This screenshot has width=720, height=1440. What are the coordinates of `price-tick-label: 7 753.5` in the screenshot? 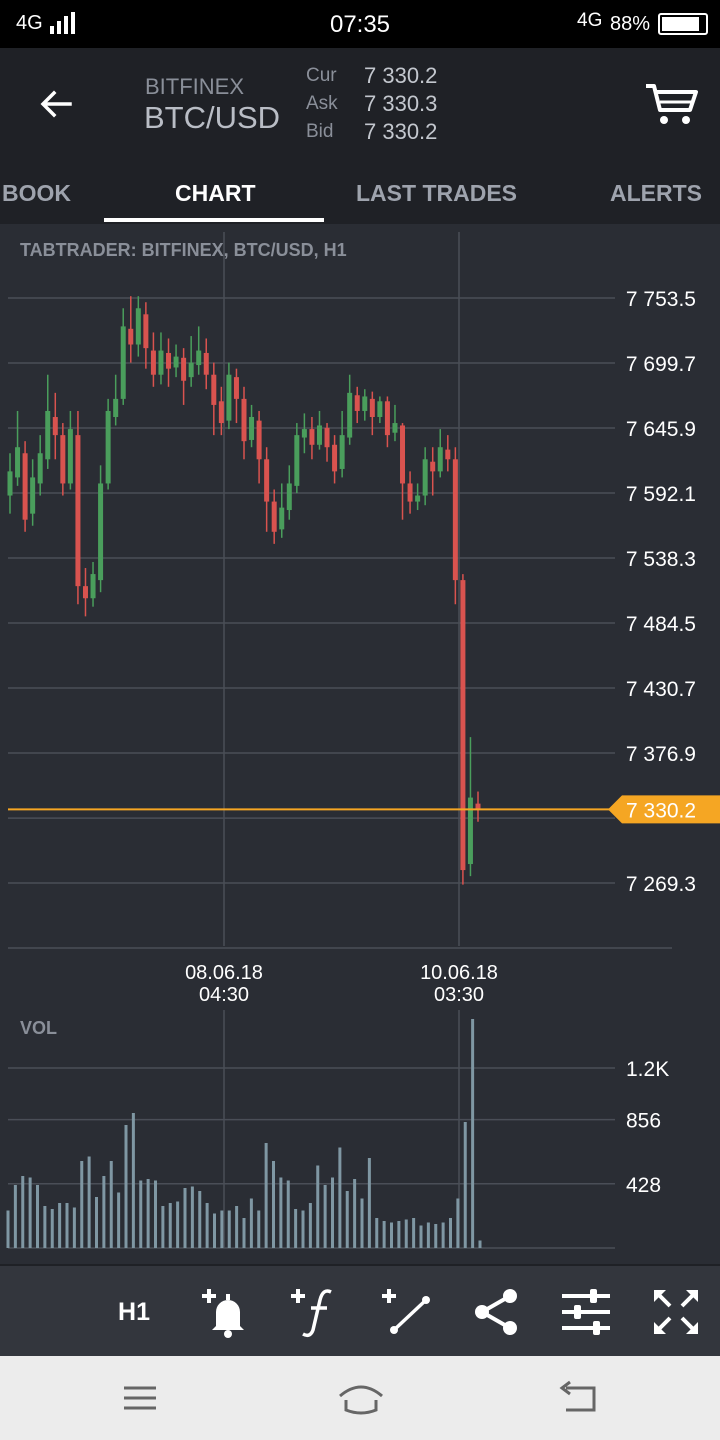 It's located at (661, 299).